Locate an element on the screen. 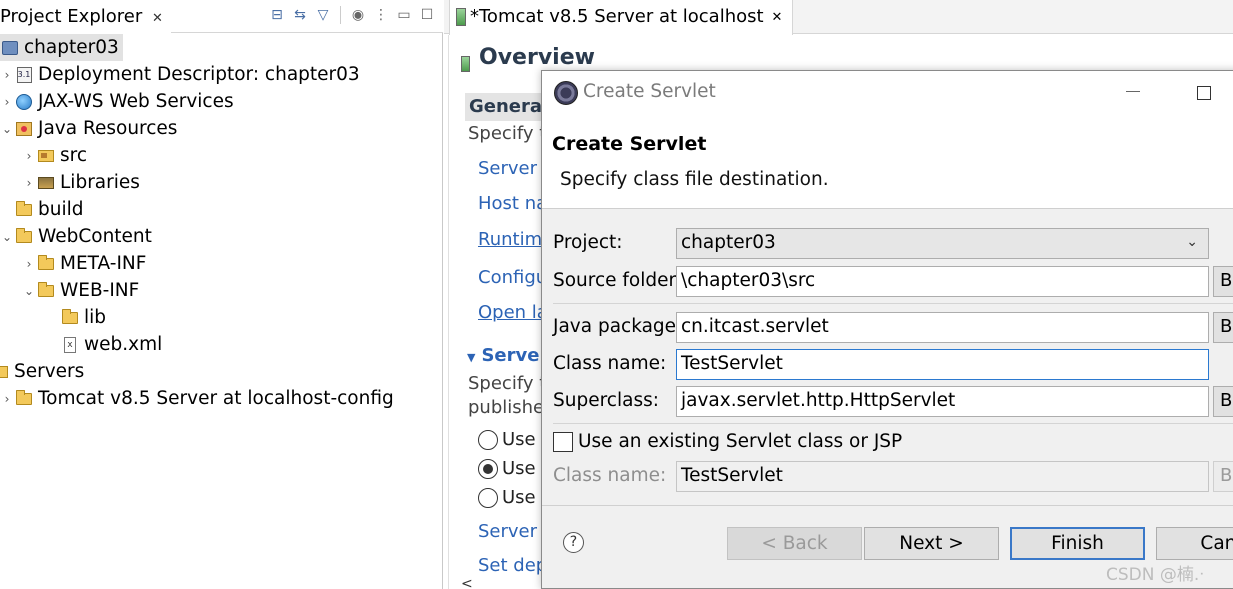  finish-button: Finish is located at coordinates (1077, 543).